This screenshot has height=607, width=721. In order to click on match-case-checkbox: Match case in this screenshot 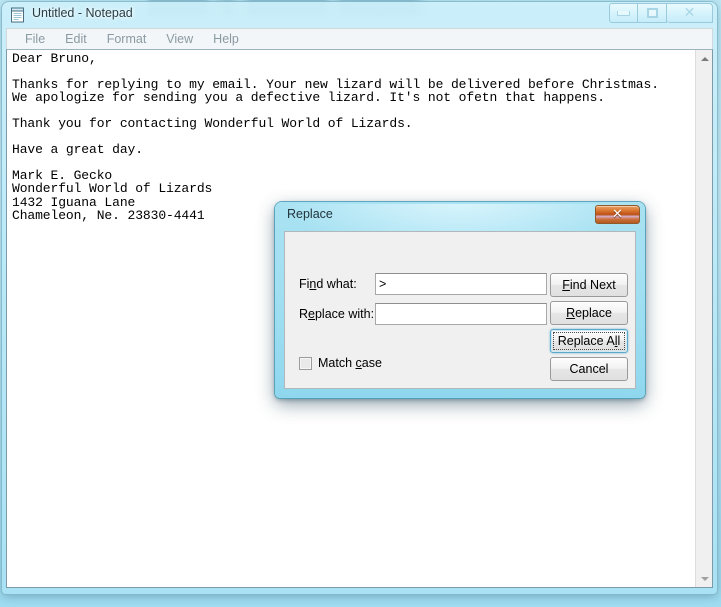, I will do `click(340, 363)`.